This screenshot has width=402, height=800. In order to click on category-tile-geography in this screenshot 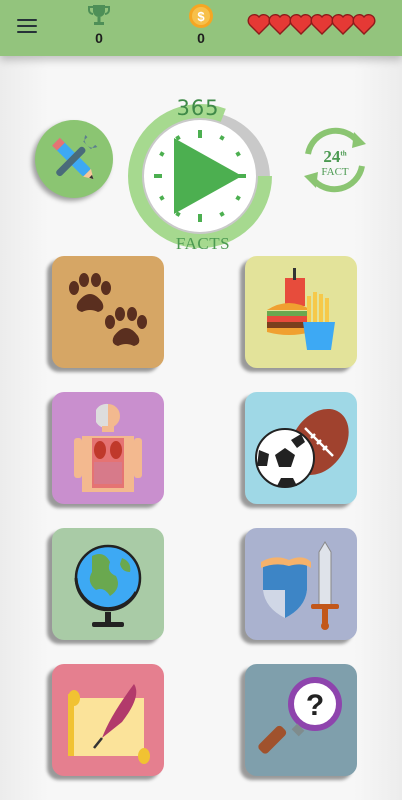, I will do `click(108, 584)`.